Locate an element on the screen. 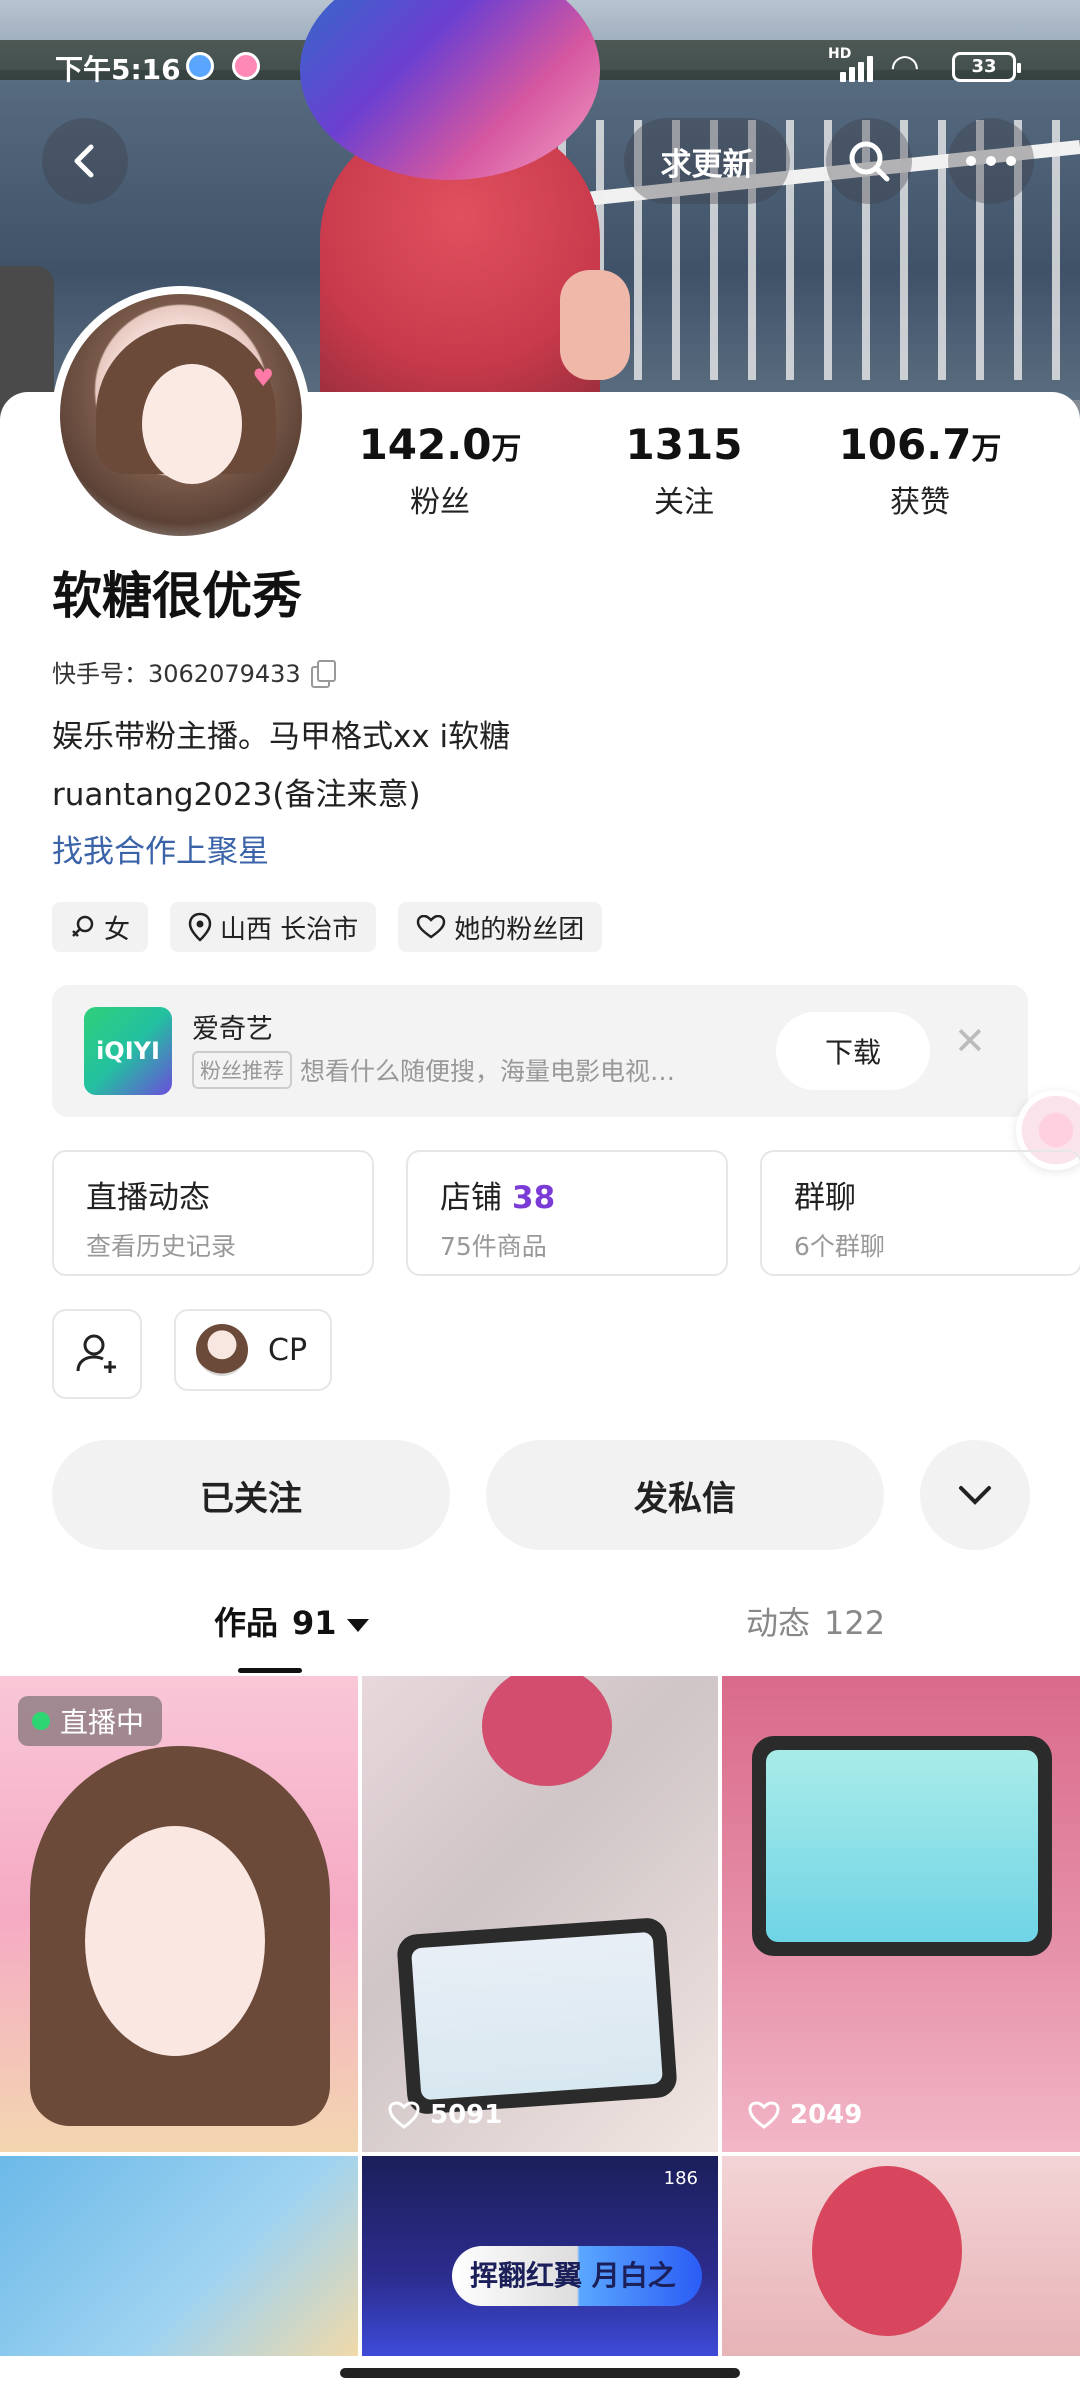 The height and width of the screenshot is (2400, 1080). profile-tags: 女 山西 长治市 她的粉丝团 is located at coordinates (327, 927).